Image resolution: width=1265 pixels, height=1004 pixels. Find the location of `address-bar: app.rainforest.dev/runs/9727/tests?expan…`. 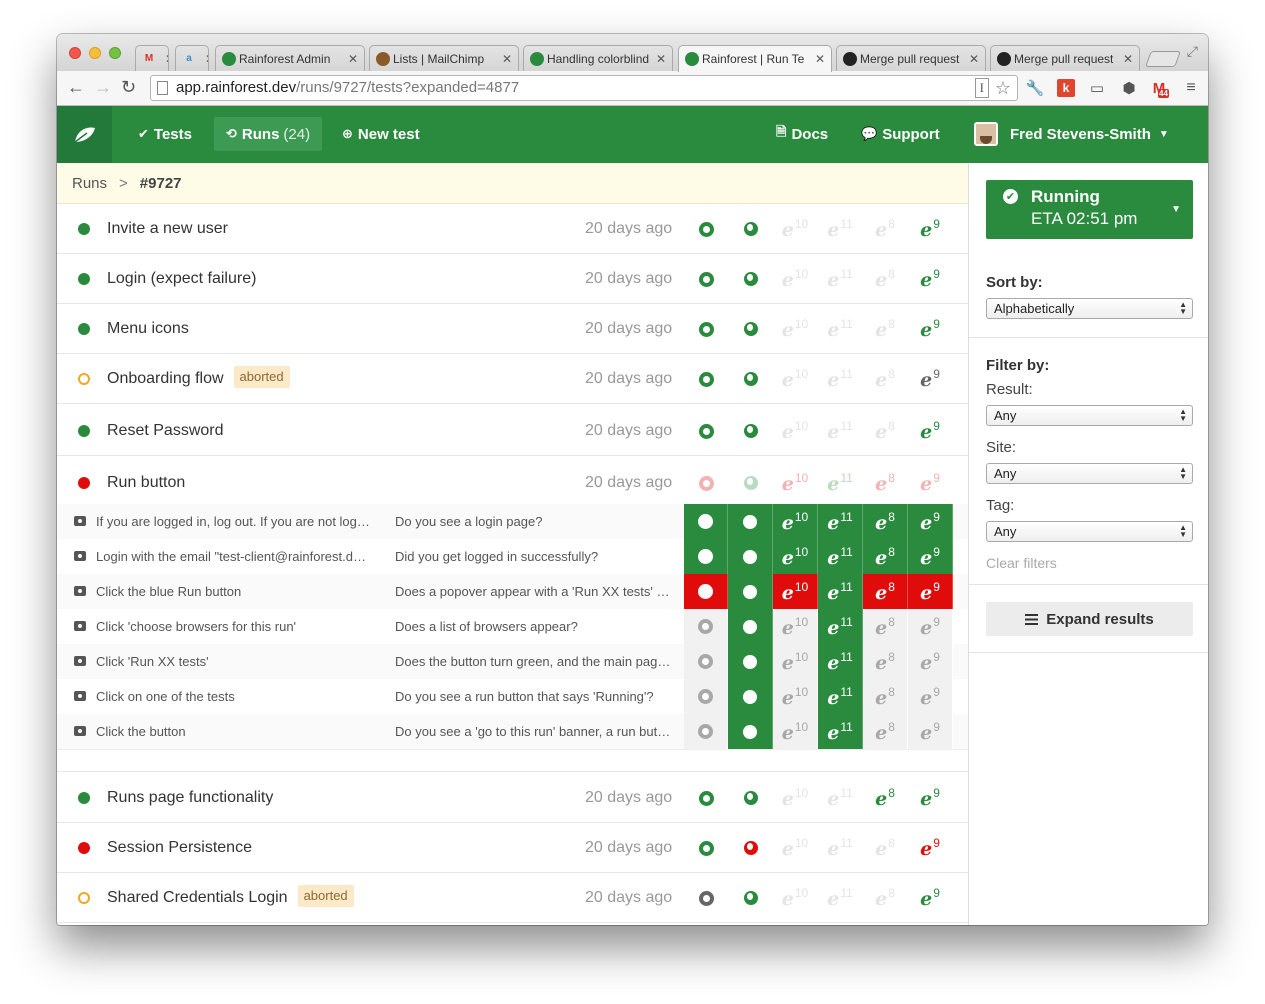

address-bar: app.rainforest.dev/runs/9727/tests?expan… is located at coordinates (584, 88).